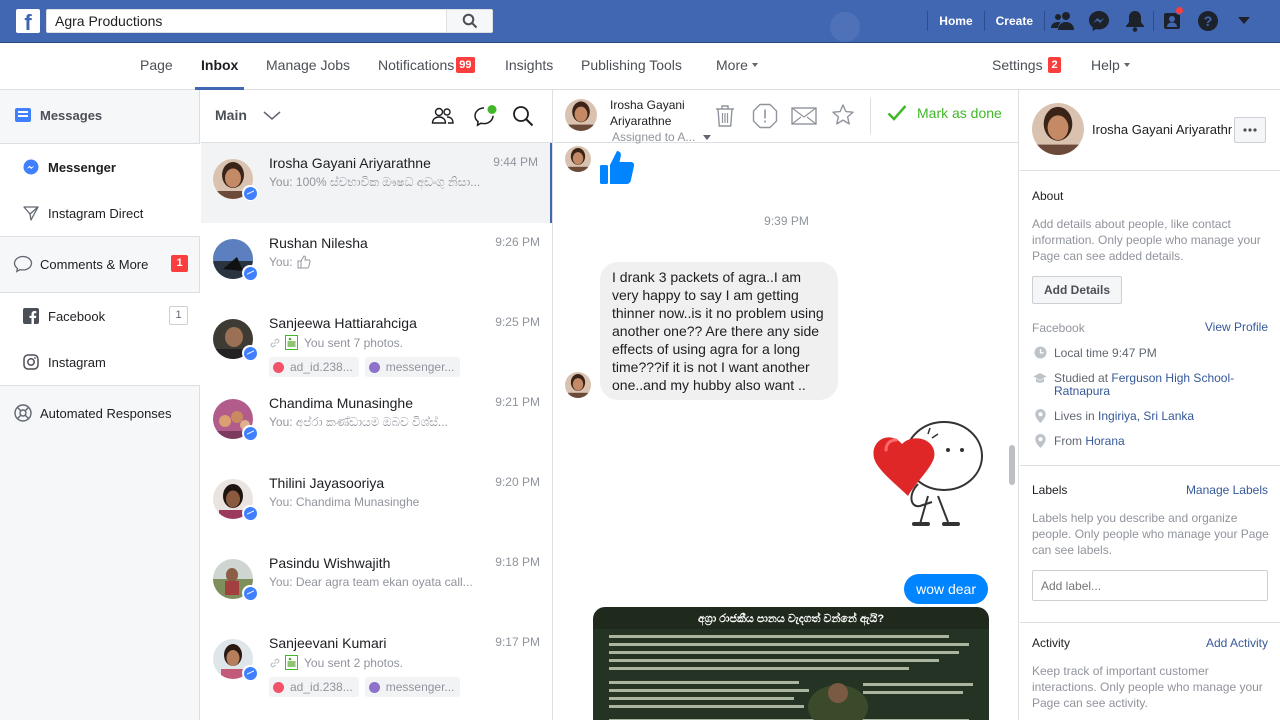 The width and height of the screenshot is (1280, 720). What do you see at coordinates (523, 116) in the screenshot?
I see `search-icon` at bounding box center [523, 116].